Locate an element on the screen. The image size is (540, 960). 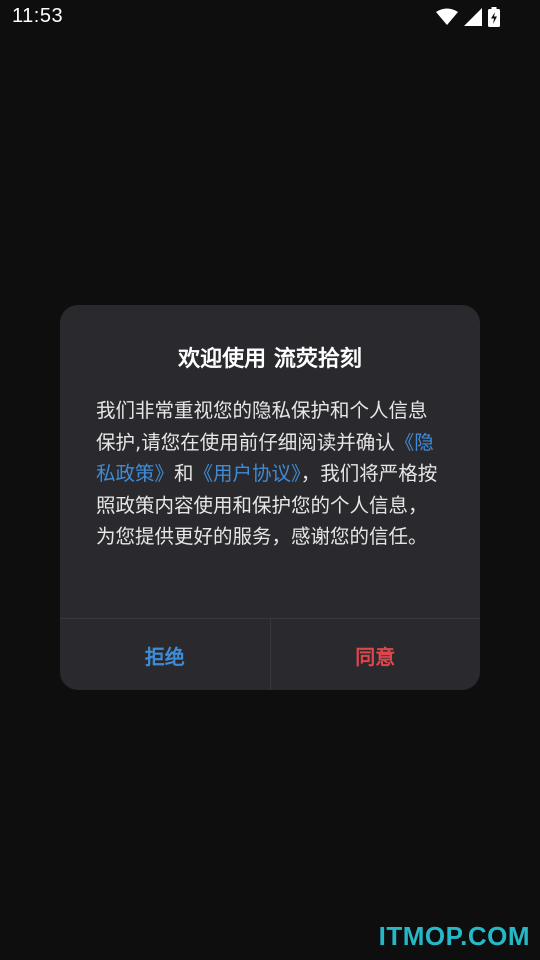
body-connector: 和 is located at coordinates (184, 473).